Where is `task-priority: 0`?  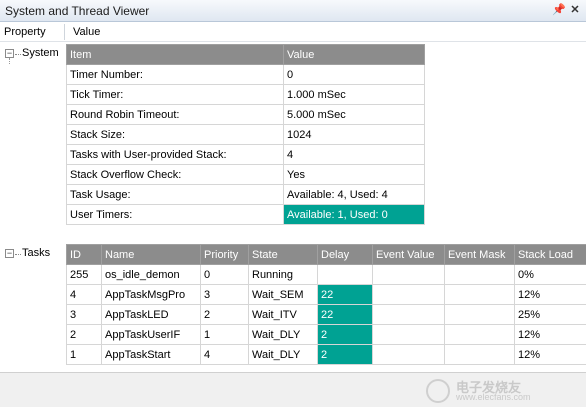 task-priority: 0 is located at coordinates (224, 274).